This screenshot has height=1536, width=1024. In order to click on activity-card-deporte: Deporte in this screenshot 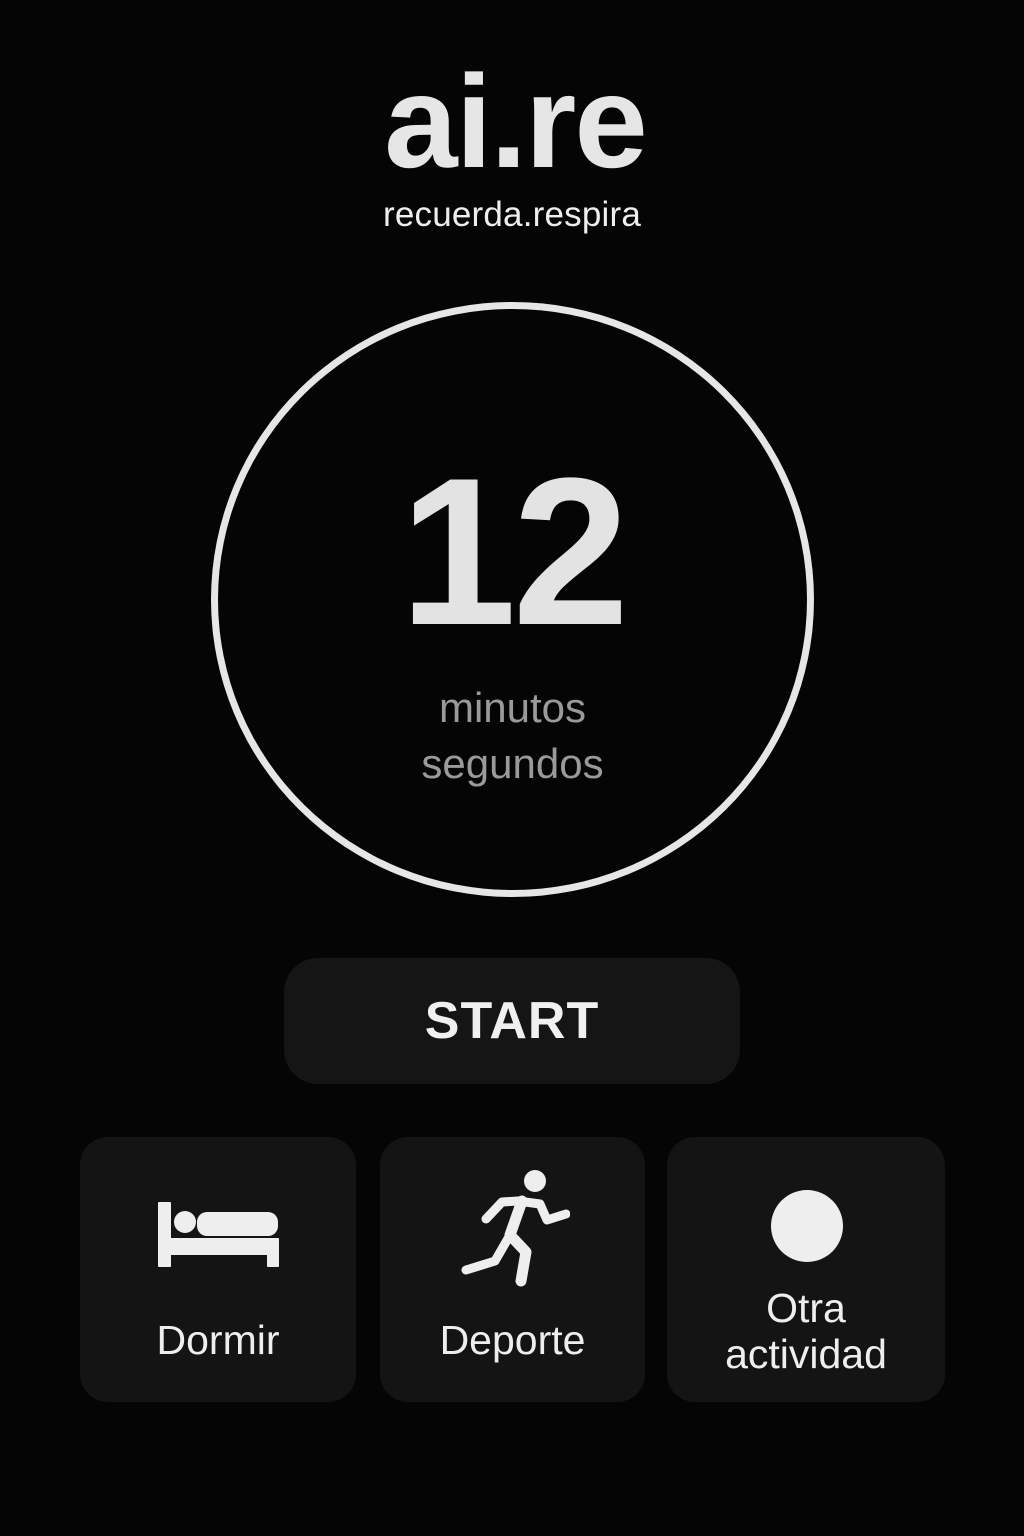, I will do `click(512, 1269)`.